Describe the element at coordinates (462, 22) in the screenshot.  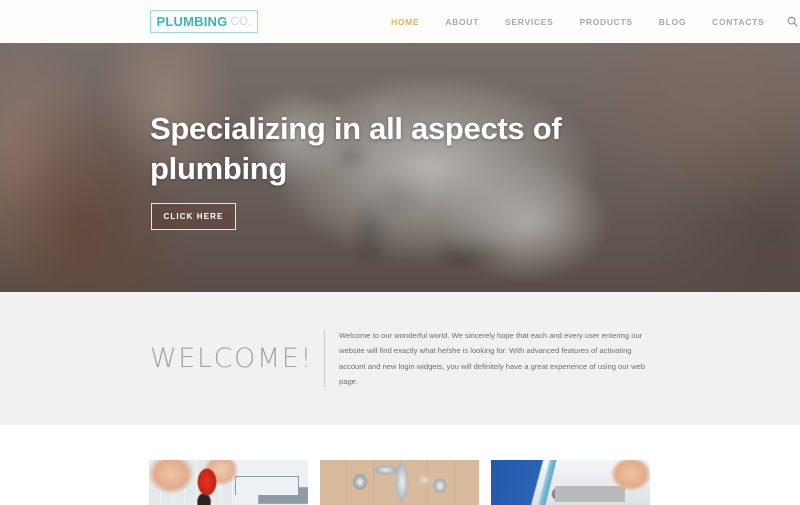
I see `nav-item-about: ABOUT` at that location.